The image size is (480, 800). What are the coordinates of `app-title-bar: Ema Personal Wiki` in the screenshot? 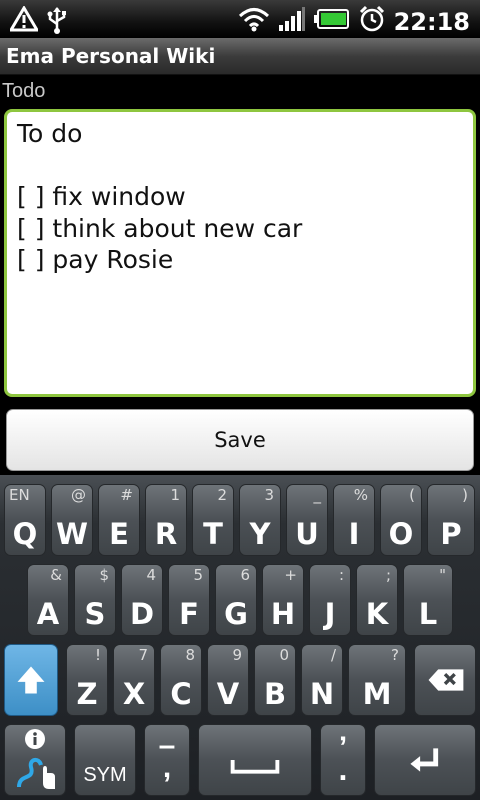 It's located at (240, 56).